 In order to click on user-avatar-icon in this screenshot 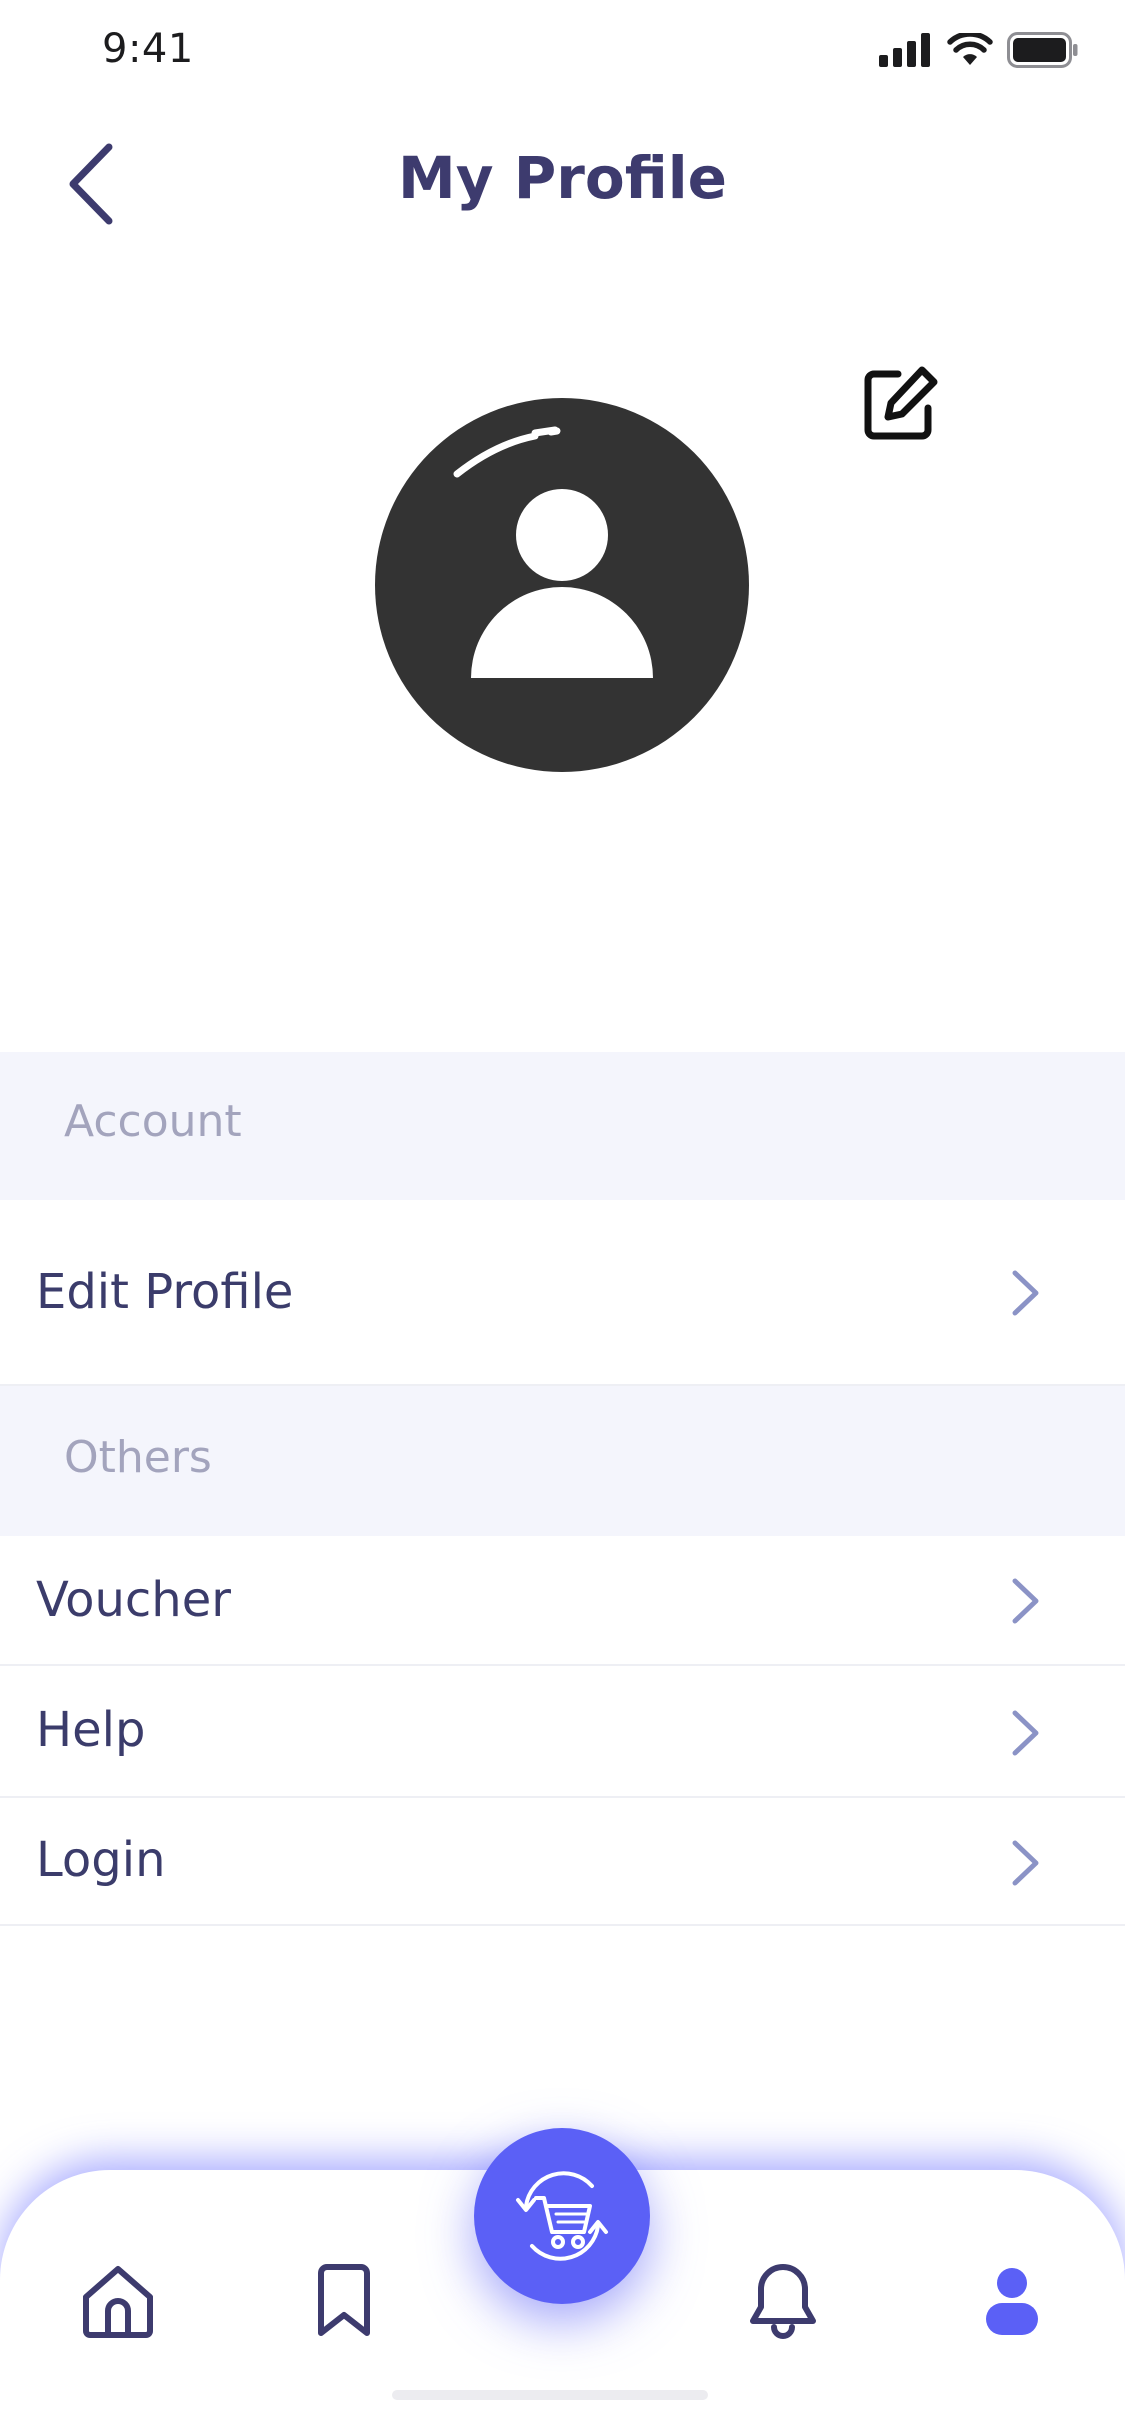, I will do `click(553, 552)`.